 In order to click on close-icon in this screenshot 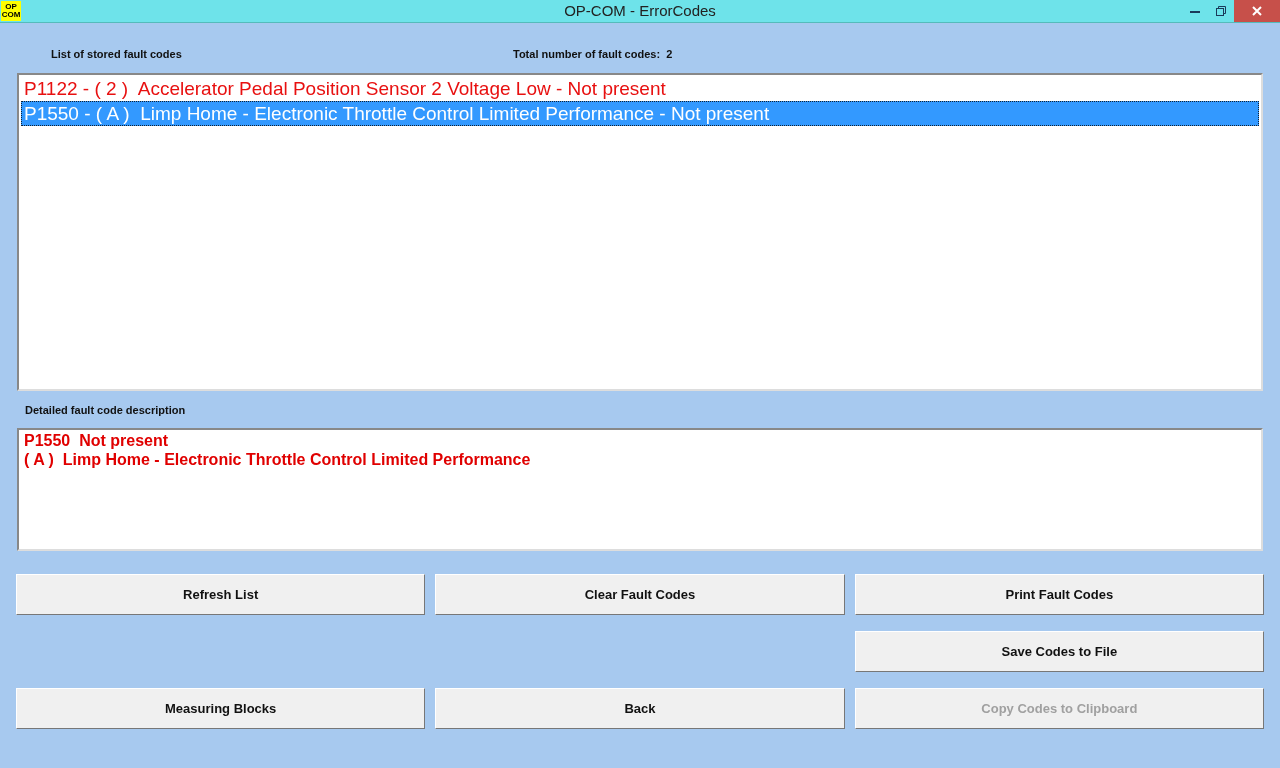, I will do `click(1257, 11)`.